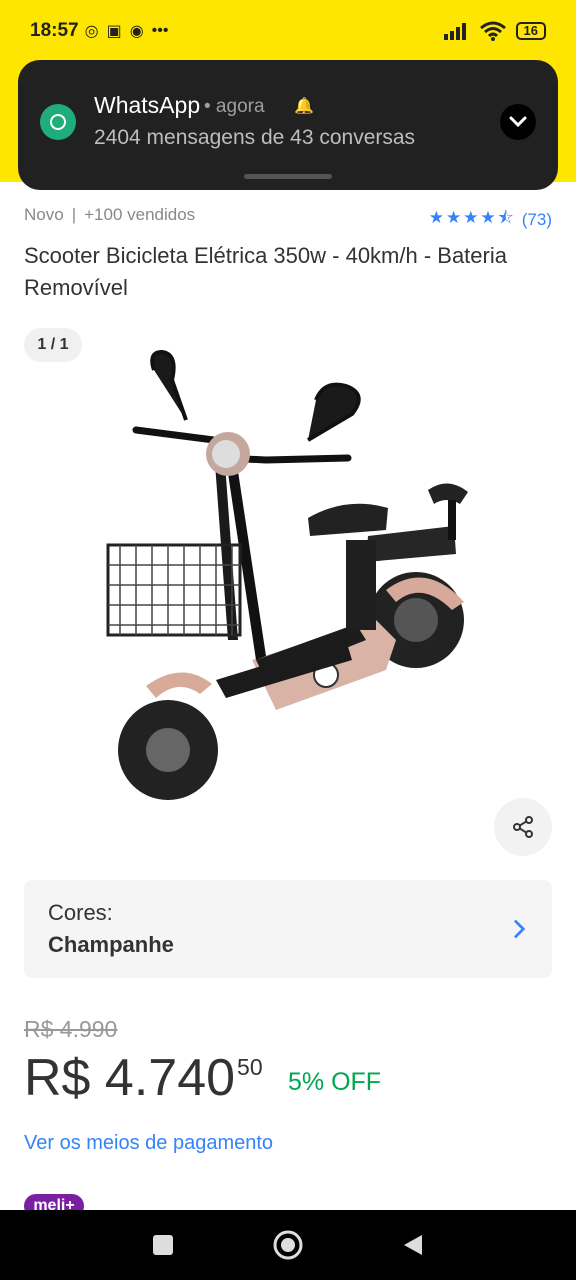 This screenshot has height=1280, width=576. What do you see at coordinates (147, 105) in the screenshot?
I see `notification-app-name: WhatsApp` at bounding box center [147, 105].